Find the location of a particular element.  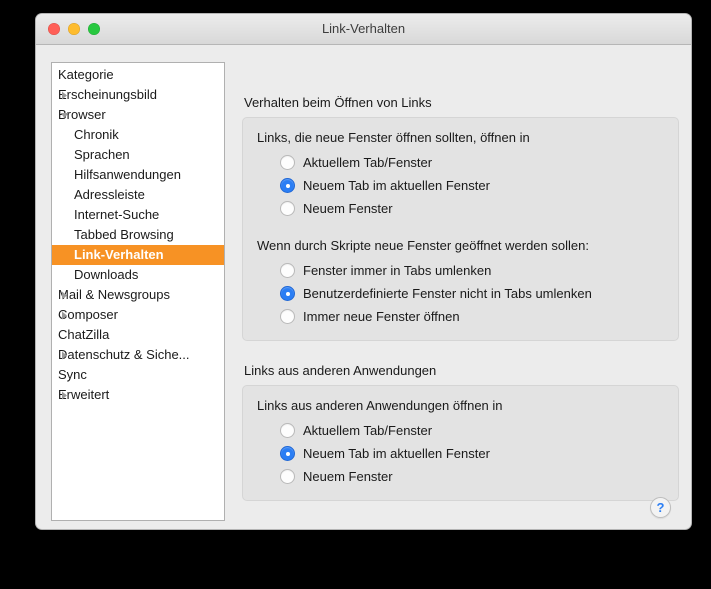

sidebar-item-downloads: Downloads is located at coordinates (138, 275).